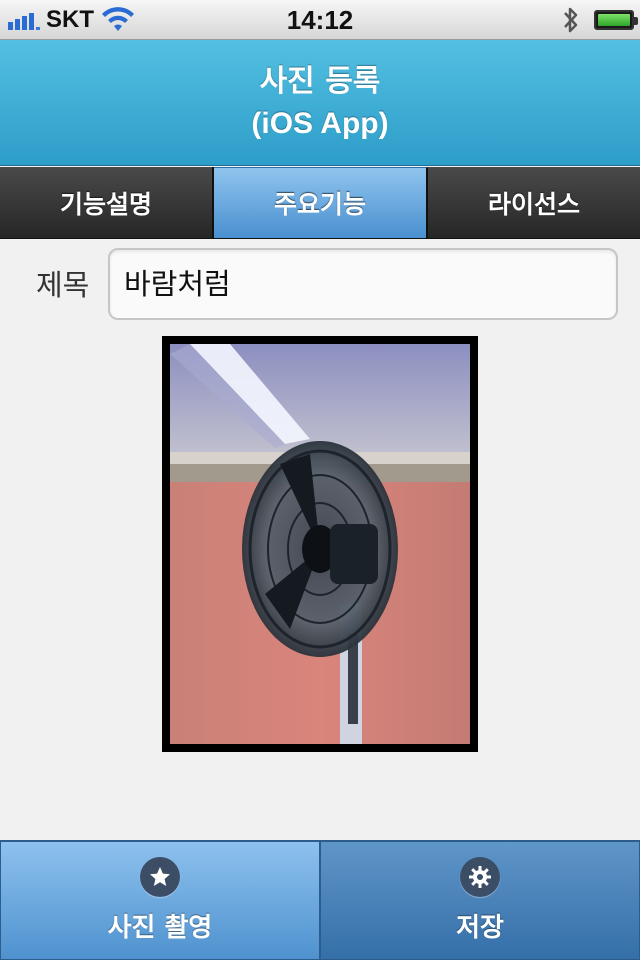  What do you see at coordinates (571, 20) in the screenshot?
I see `bluetooth-icon` at bounding box center [571, 20].